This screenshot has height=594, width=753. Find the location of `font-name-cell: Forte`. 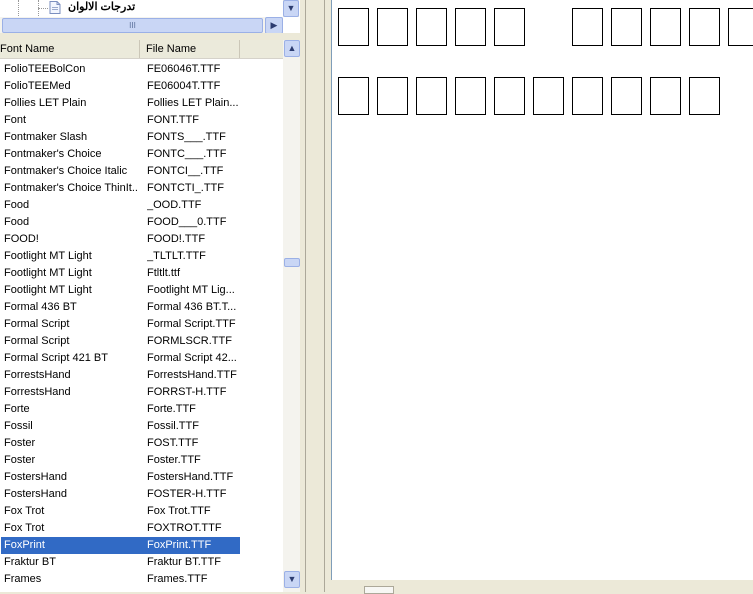

font-name-cell: Forte is located at coordinates (17, 409).